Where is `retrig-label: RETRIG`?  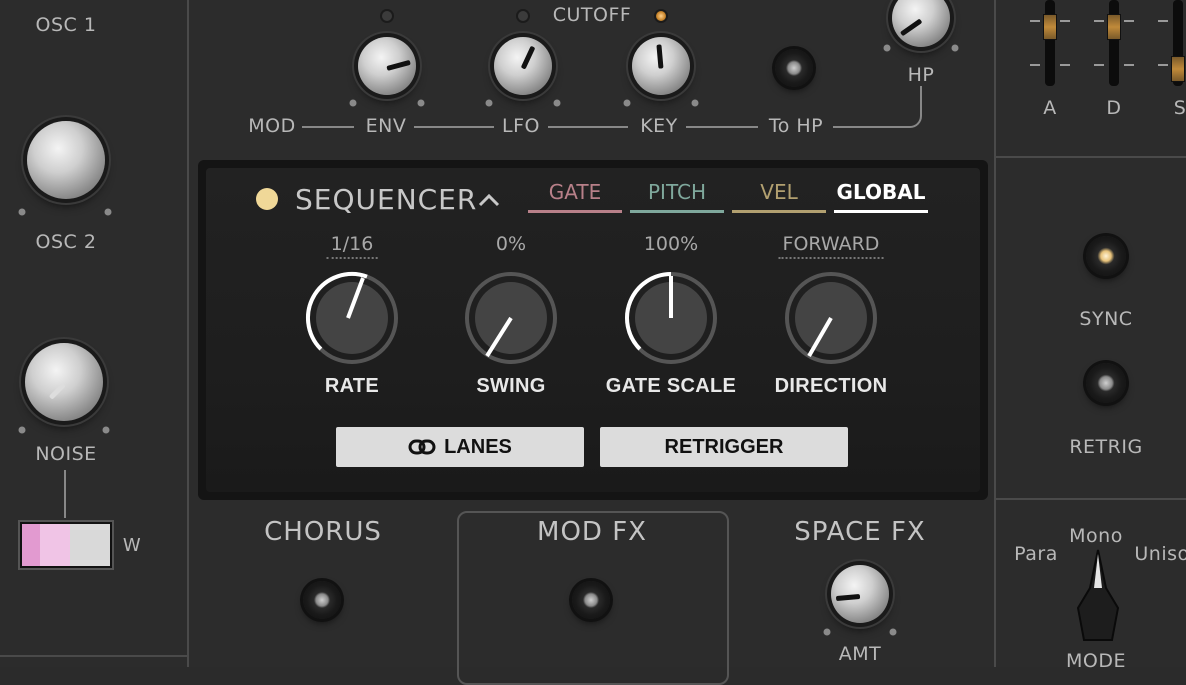 retrig-label: RETRIG is located at coordinates (1106, 447).